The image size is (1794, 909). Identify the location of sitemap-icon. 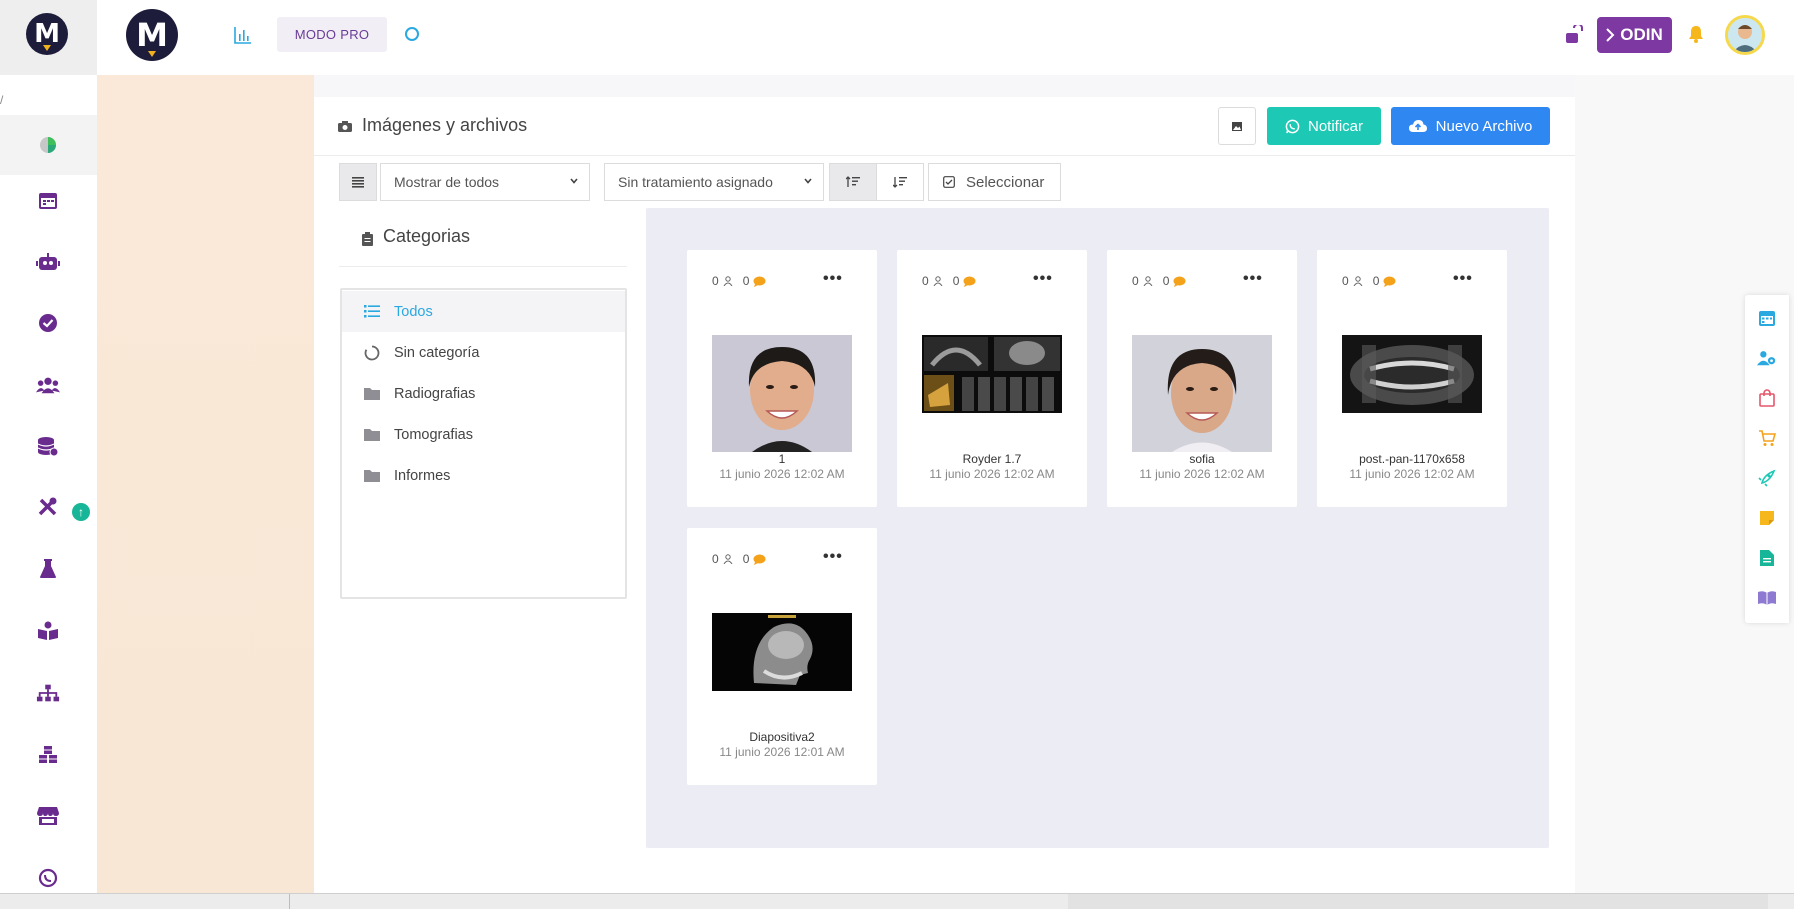
(48, 693).